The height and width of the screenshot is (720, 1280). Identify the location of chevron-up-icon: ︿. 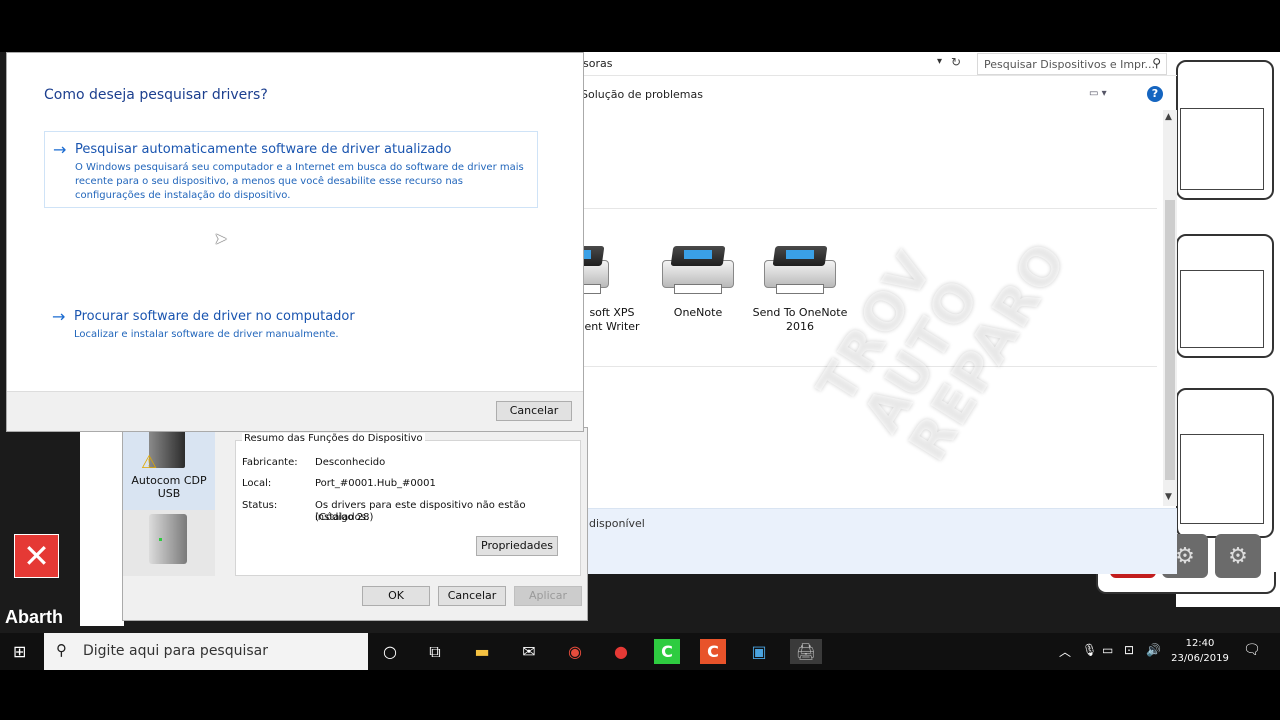
(1065, 651).